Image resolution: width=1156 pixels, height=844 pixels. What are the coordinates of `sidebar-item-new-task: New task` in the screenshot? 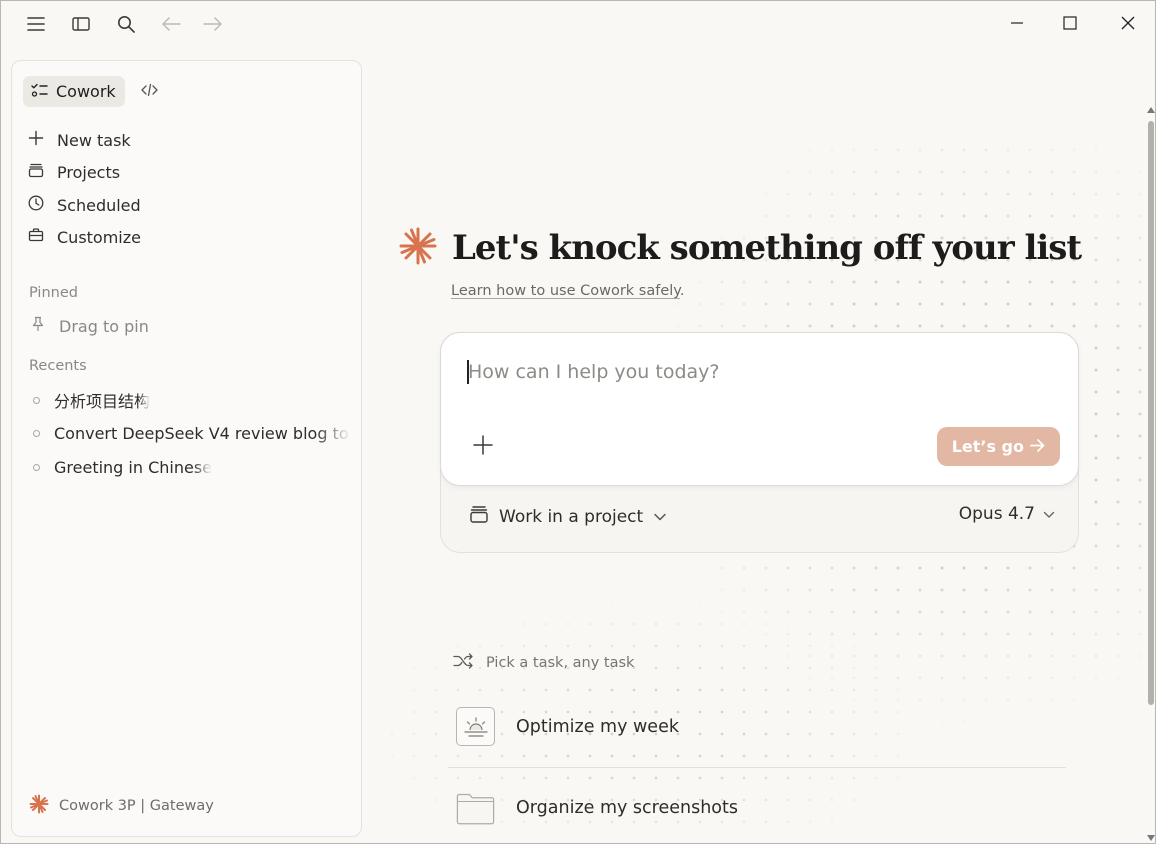 It's located at (79, 140).